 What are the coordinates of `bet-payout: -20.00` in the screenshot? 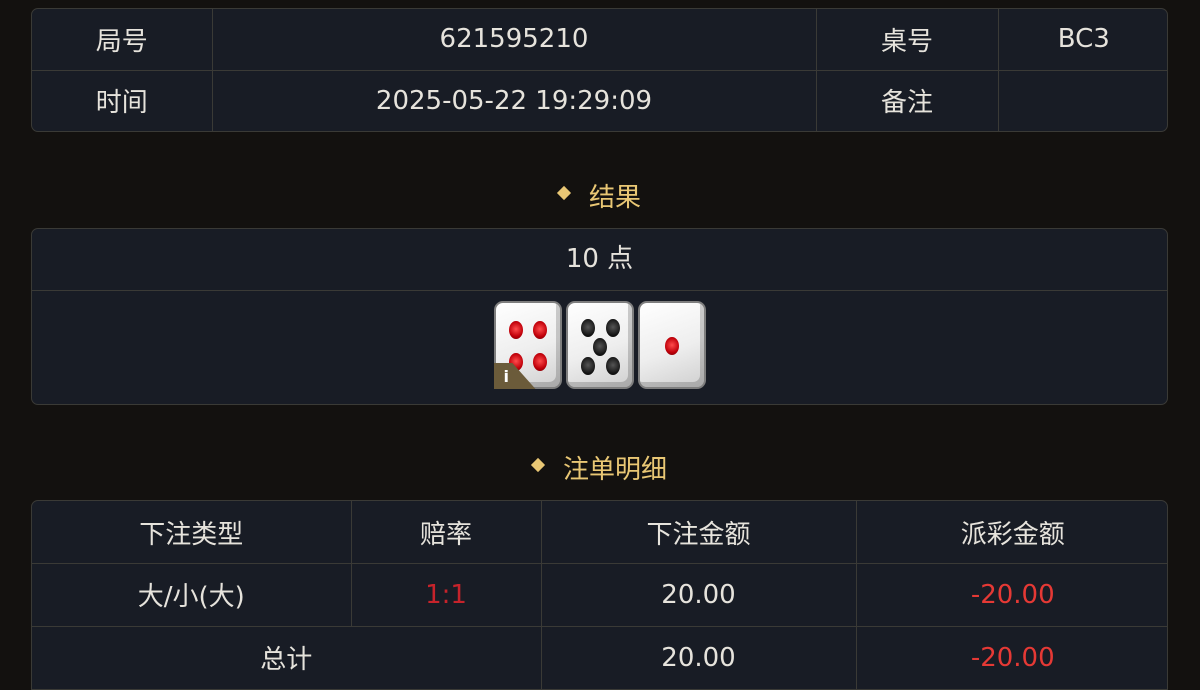 It's located at (1011, 595).